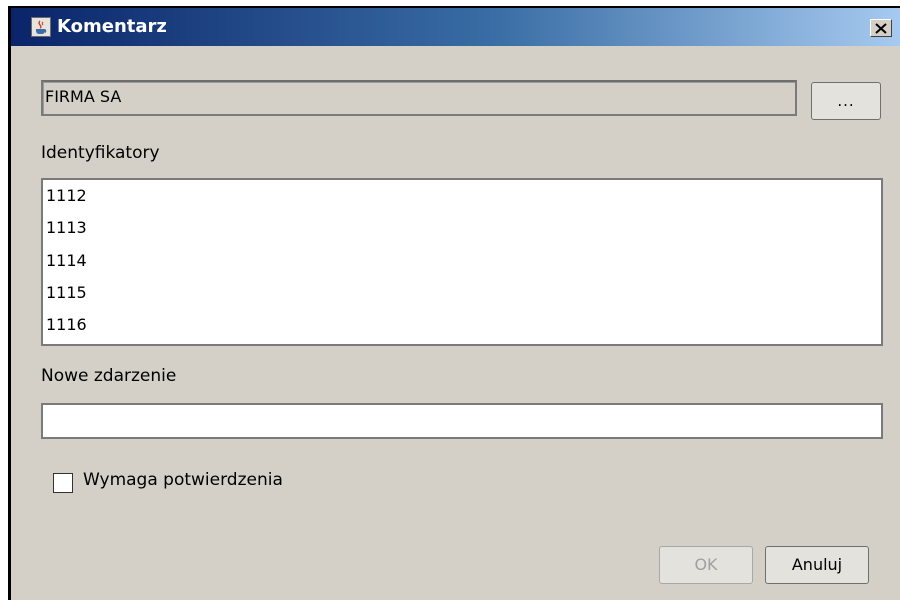 Image resolution: width=900 pixels, height=600 pixels. Describe the element at coordinates (66, 260) in the screenshot. I see `list-item: 1114` at that location.